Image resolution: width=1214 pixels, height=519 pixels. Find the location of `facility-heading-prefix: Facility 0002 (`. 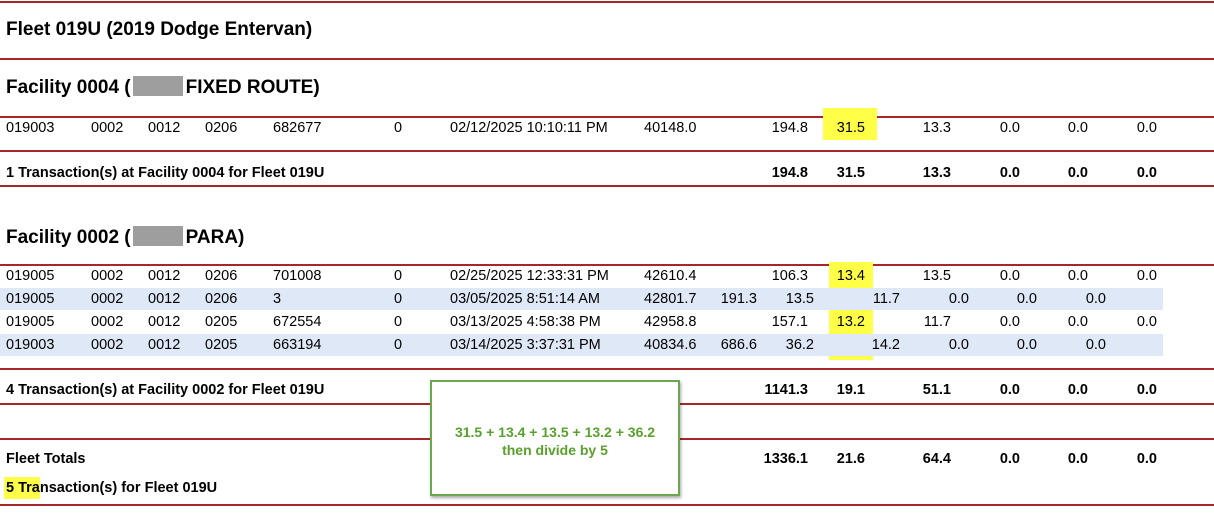

facility-heading-prefix: Facility 0002 ( is located at coordinates (68, 237).